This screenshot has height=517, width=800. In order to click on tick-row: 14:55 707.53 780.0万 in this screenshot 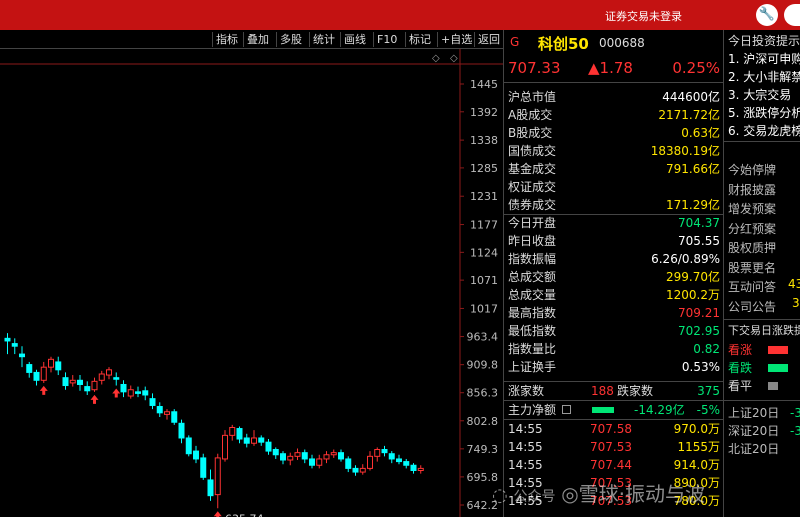, I will do `click(614, 501)`.